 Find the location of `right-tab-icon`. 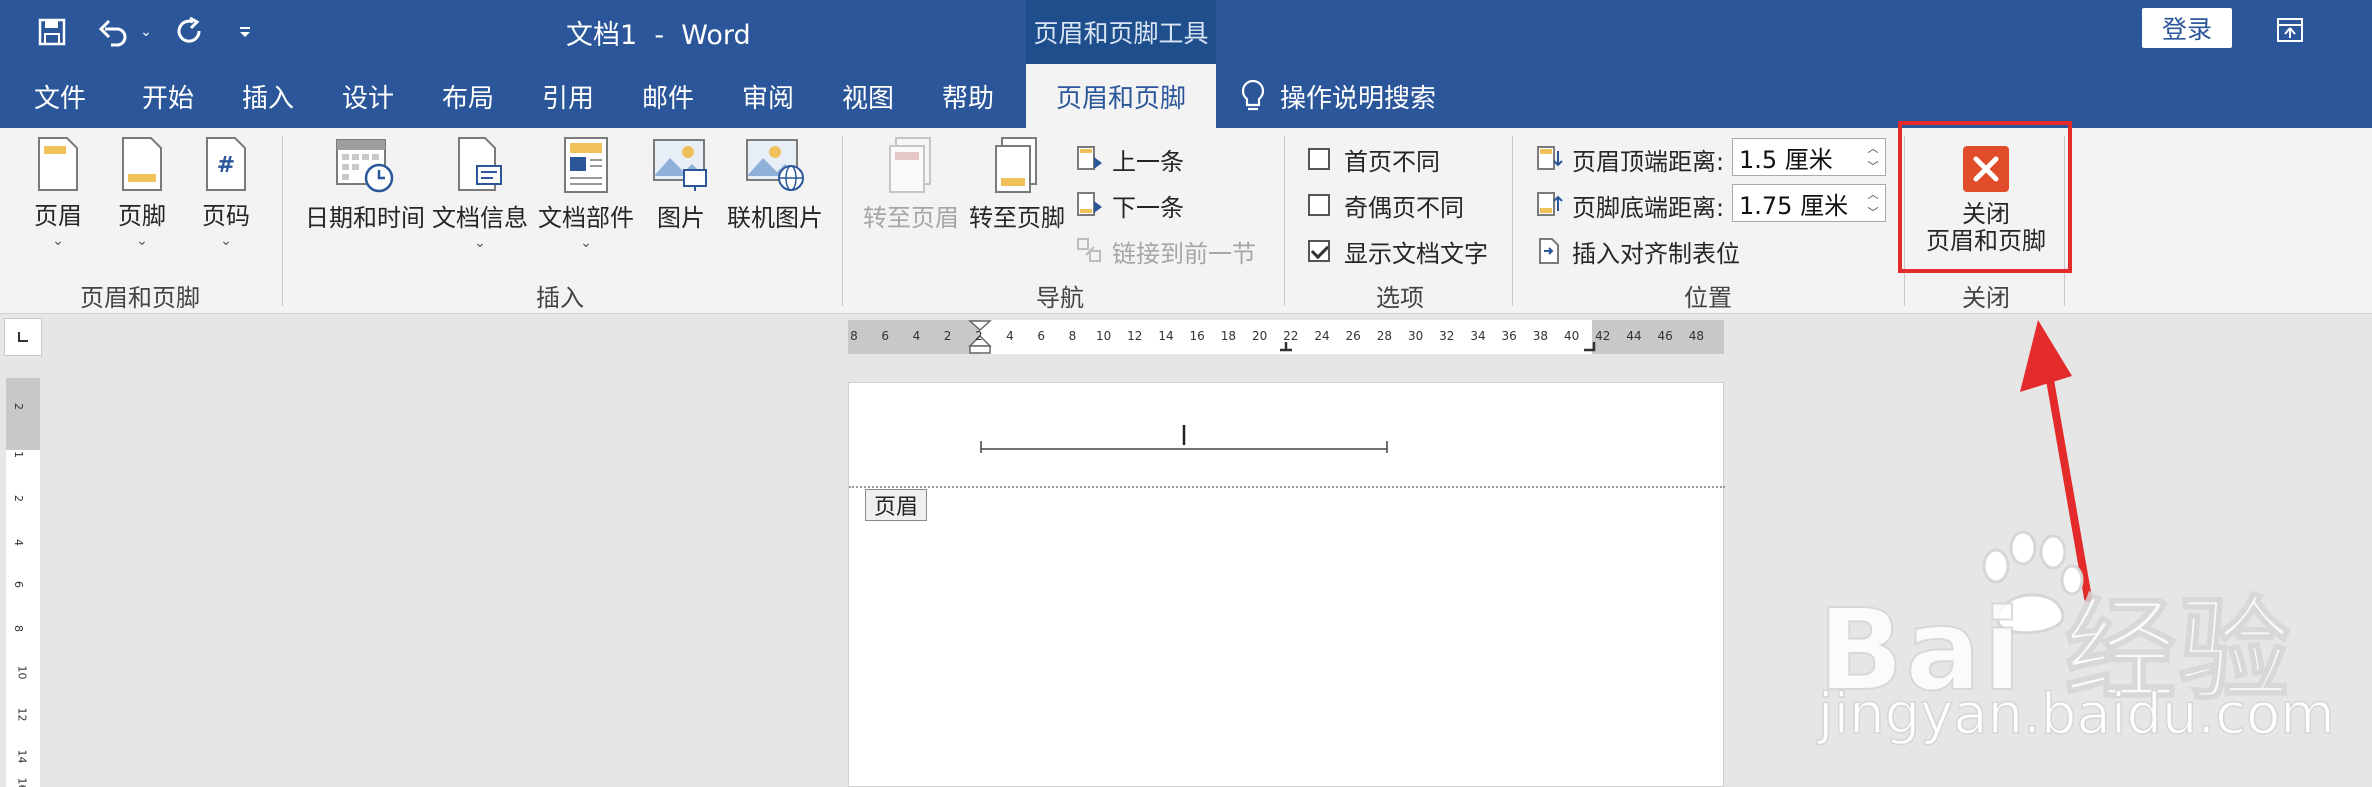

right-tab-icon is located at coordinates (1590, 348).